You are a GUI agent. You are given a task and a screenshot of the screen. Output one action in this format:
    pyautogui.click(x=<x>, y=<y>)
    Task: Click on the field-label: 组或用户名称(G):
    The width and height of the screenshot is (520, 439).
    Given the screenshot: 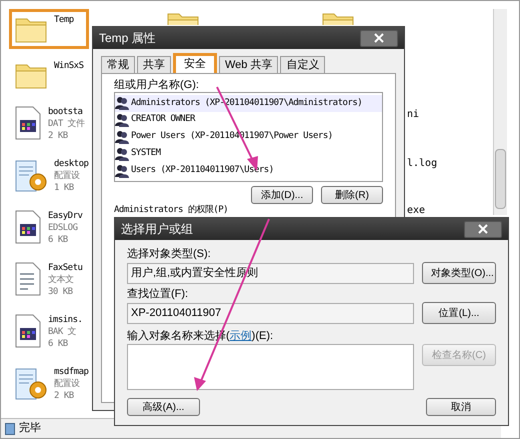 What is the action you would take?
    pyautogui.click(x=157, y=85)
    